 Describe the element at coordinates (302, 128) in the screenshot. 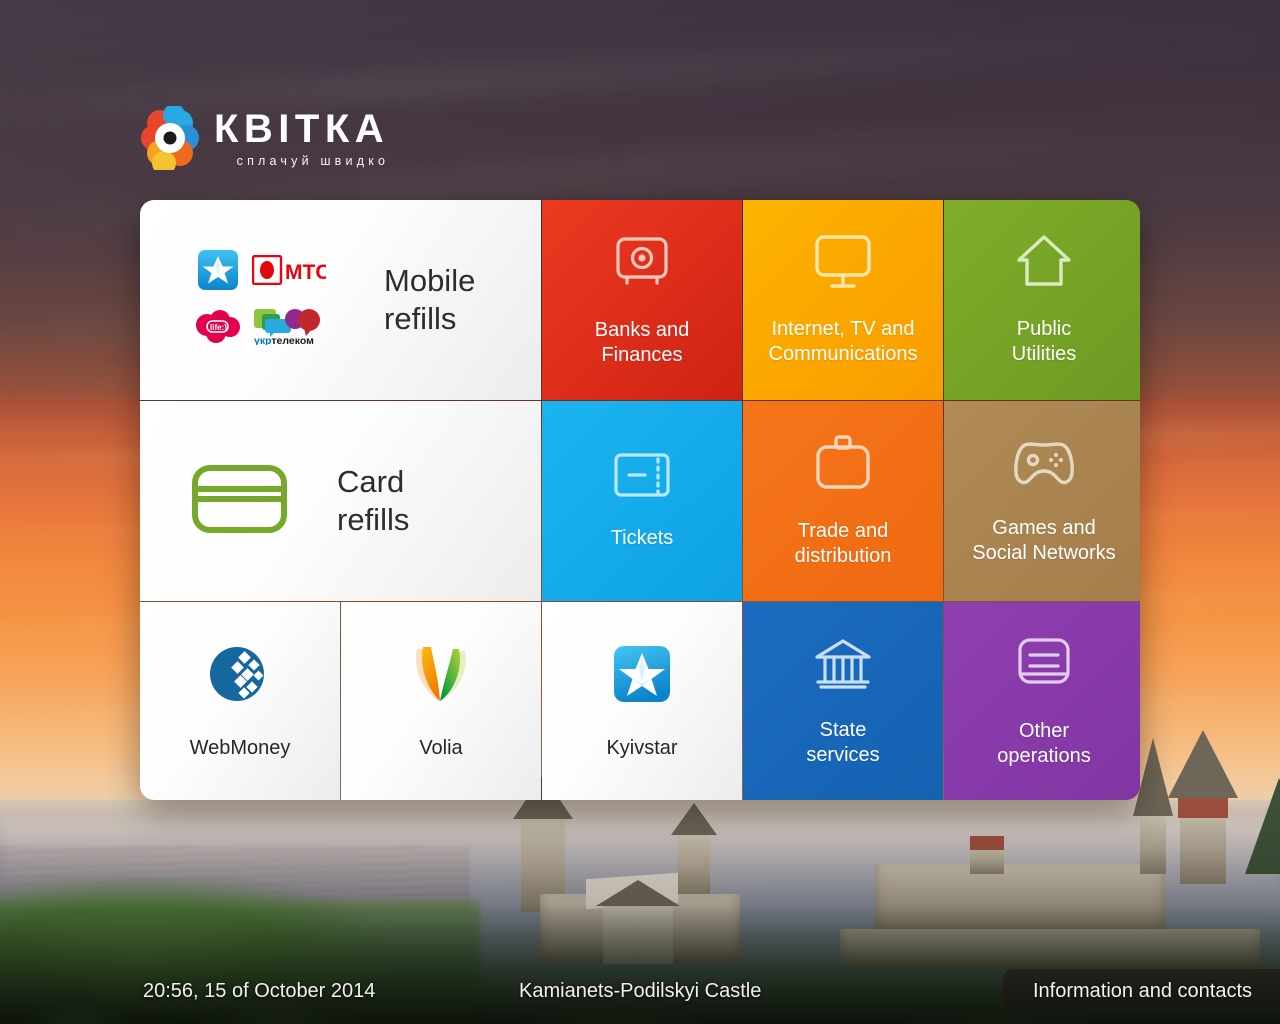

I see `brand-name: КВІТКА` at that location.